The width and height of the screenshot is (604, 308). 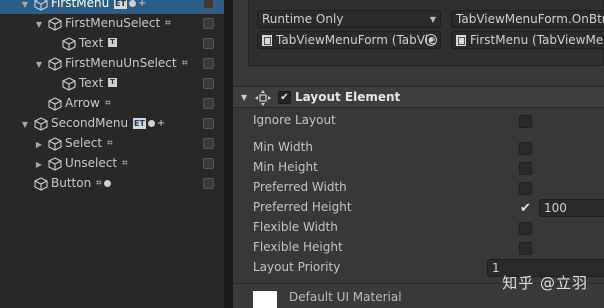 What do you see at coordinates (294, 120) in the screenshot?
I see `property-label: Ignore Layout` at bounding box center [294, 120].